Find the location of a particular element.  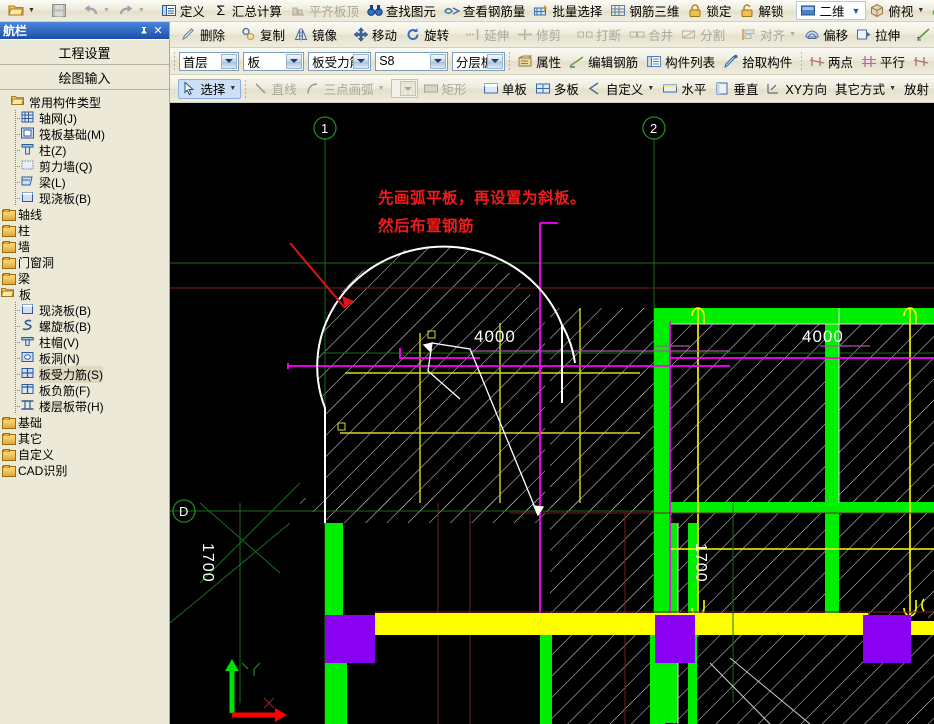

tree-item-columns: 柱 is located at coordinates (84, 230).